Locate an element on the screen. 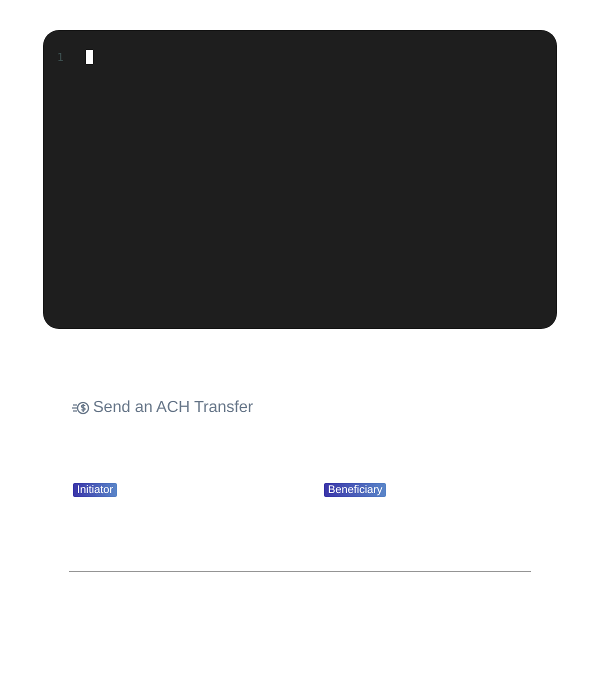 The height and width of the screenshot is (700, 600). party-label: Initiator is located at coordinates (95, 490).